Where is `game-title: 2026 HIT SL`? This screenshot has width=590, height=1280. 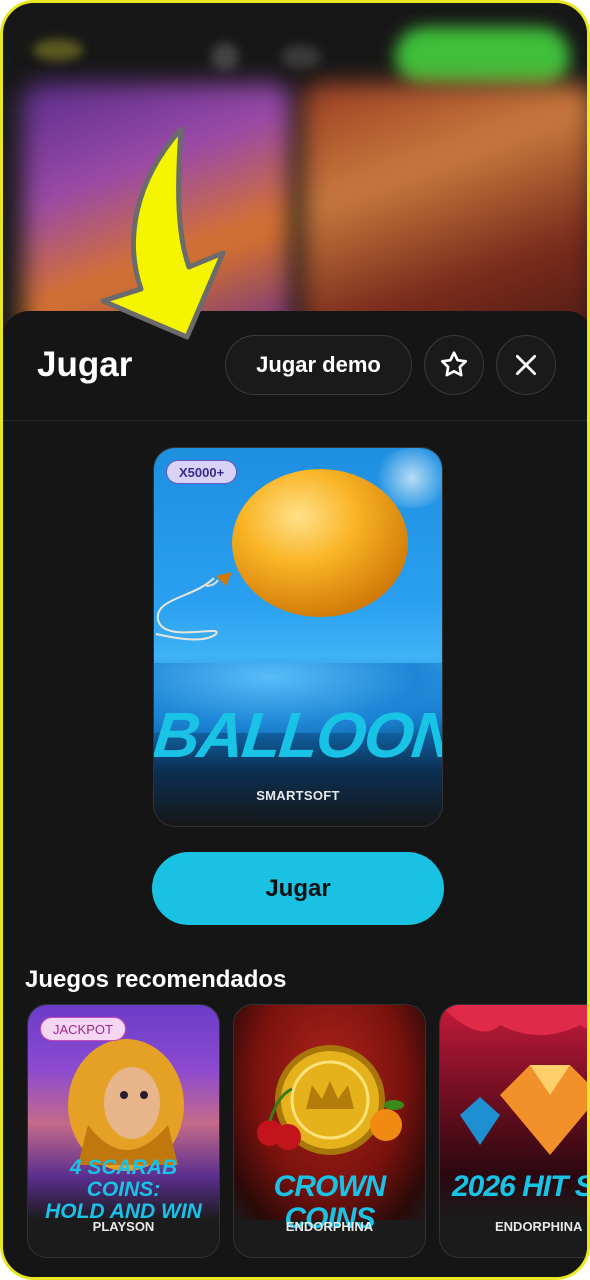 game-title: 2026 HIT SL is located at coordinates (519, 1186).